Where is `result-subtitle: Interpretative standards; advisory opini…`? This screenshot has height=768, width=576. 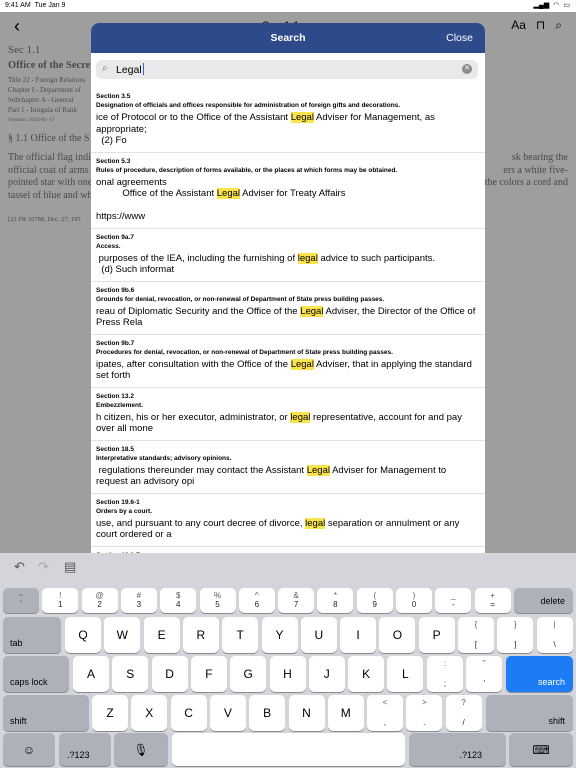
result-subtitle: Interpretative standards; advisory opini… is located at coordinates (164, 458).